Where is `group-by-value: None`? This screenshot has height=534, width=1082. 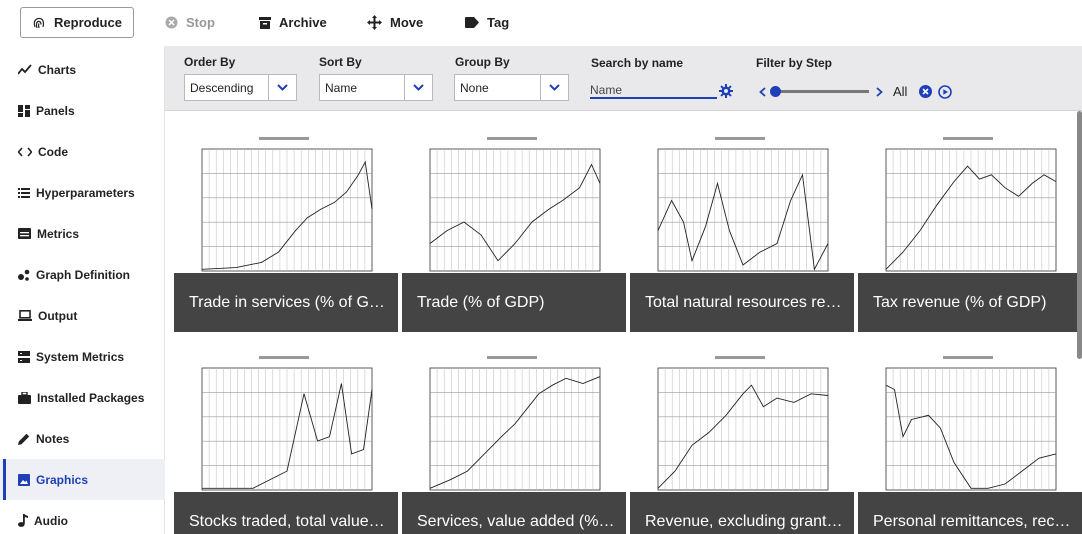 group-by-value: None is located at coordinates (474, 87).